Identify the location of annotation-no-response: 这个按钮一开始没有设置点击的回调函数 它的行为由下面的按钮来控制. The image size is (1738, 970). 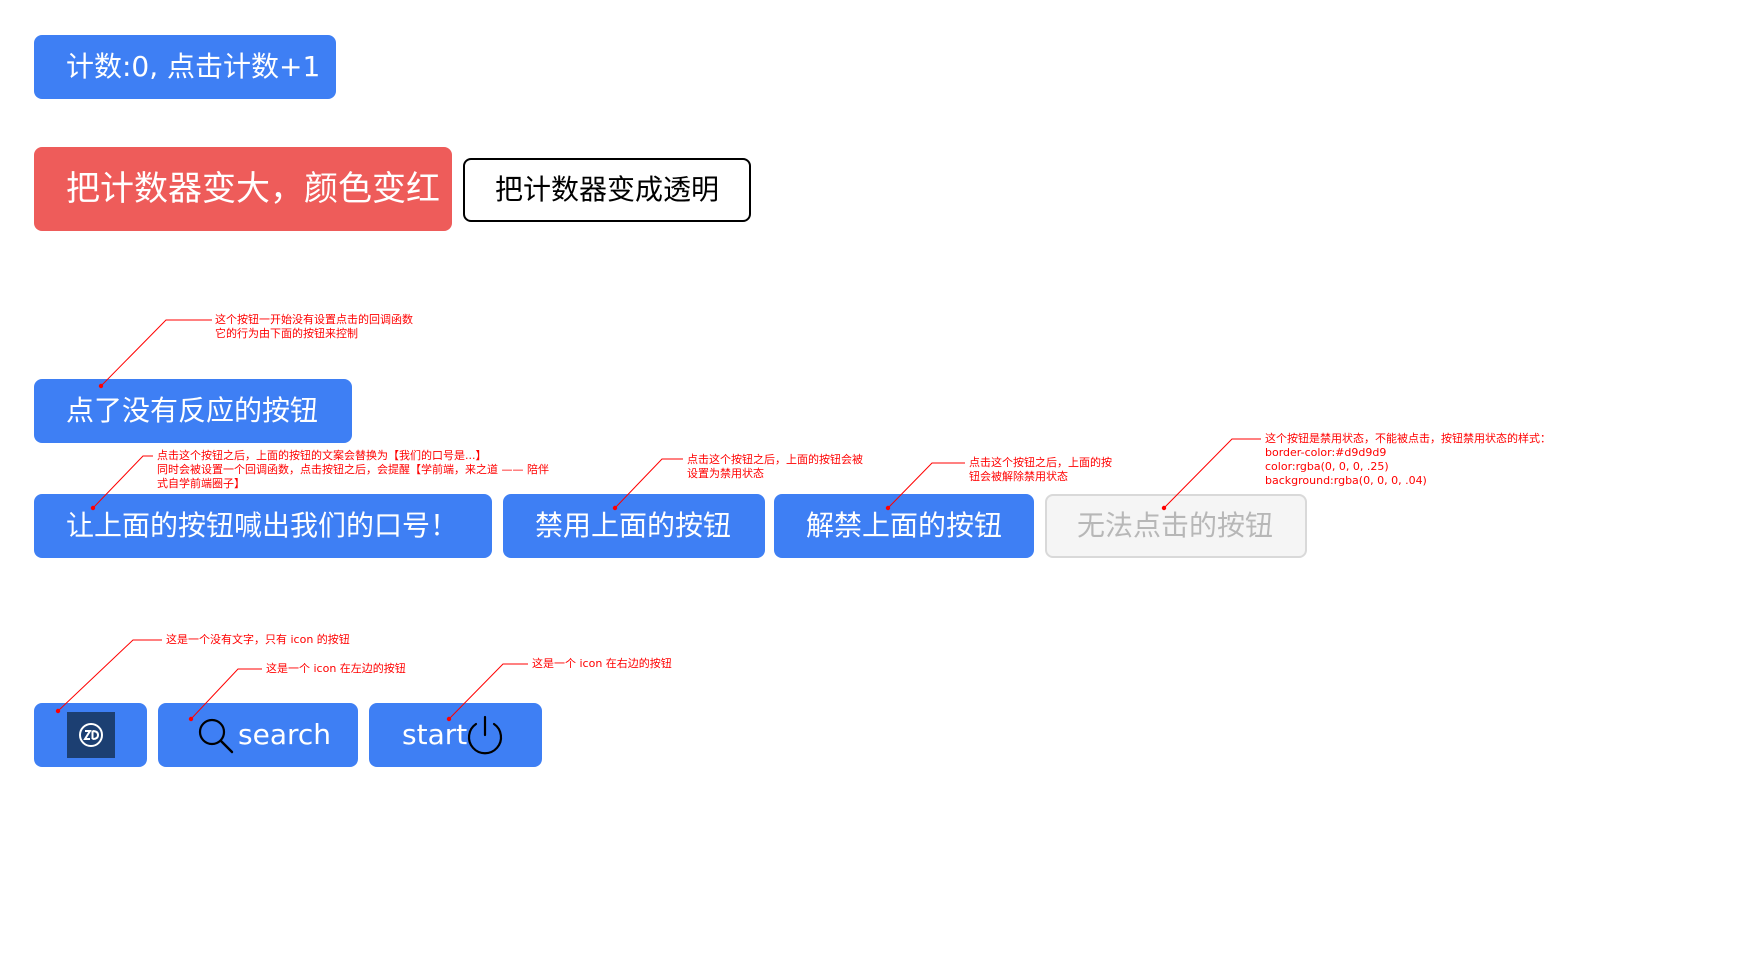
(314, 326).